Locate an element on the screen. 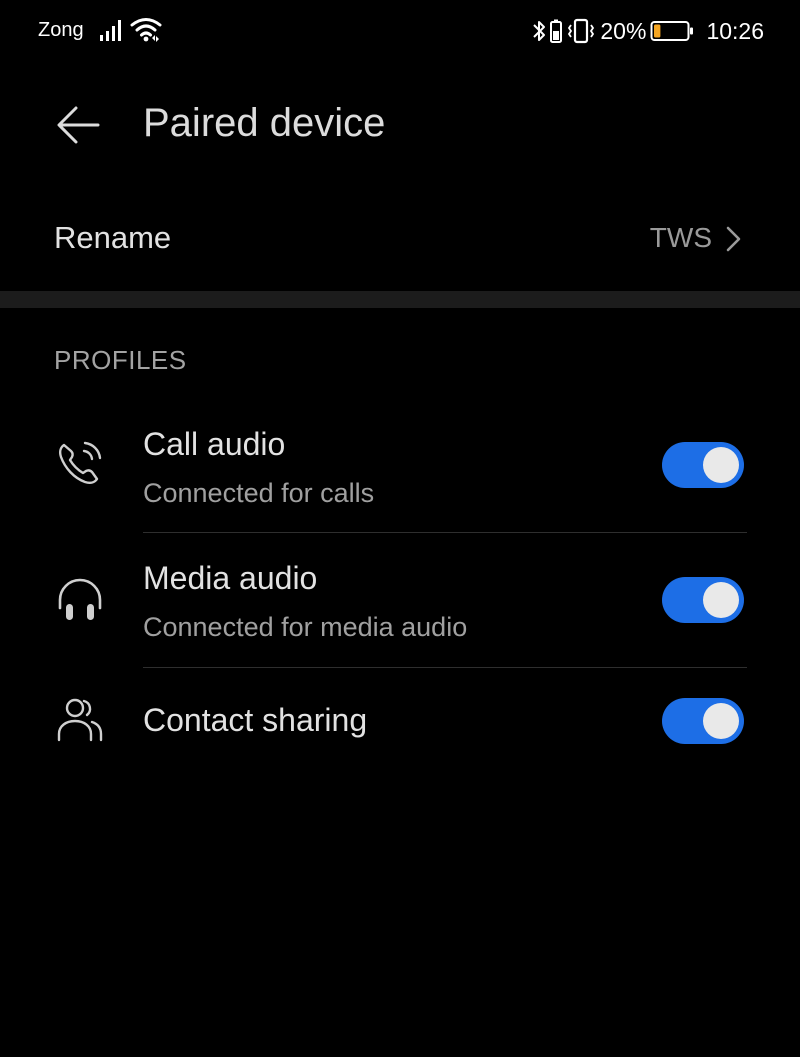 Image resolution: width=800 pixels, height=1057 pixels. profile-subtitle: Connected for media audio is located at coordinates (305, 627).